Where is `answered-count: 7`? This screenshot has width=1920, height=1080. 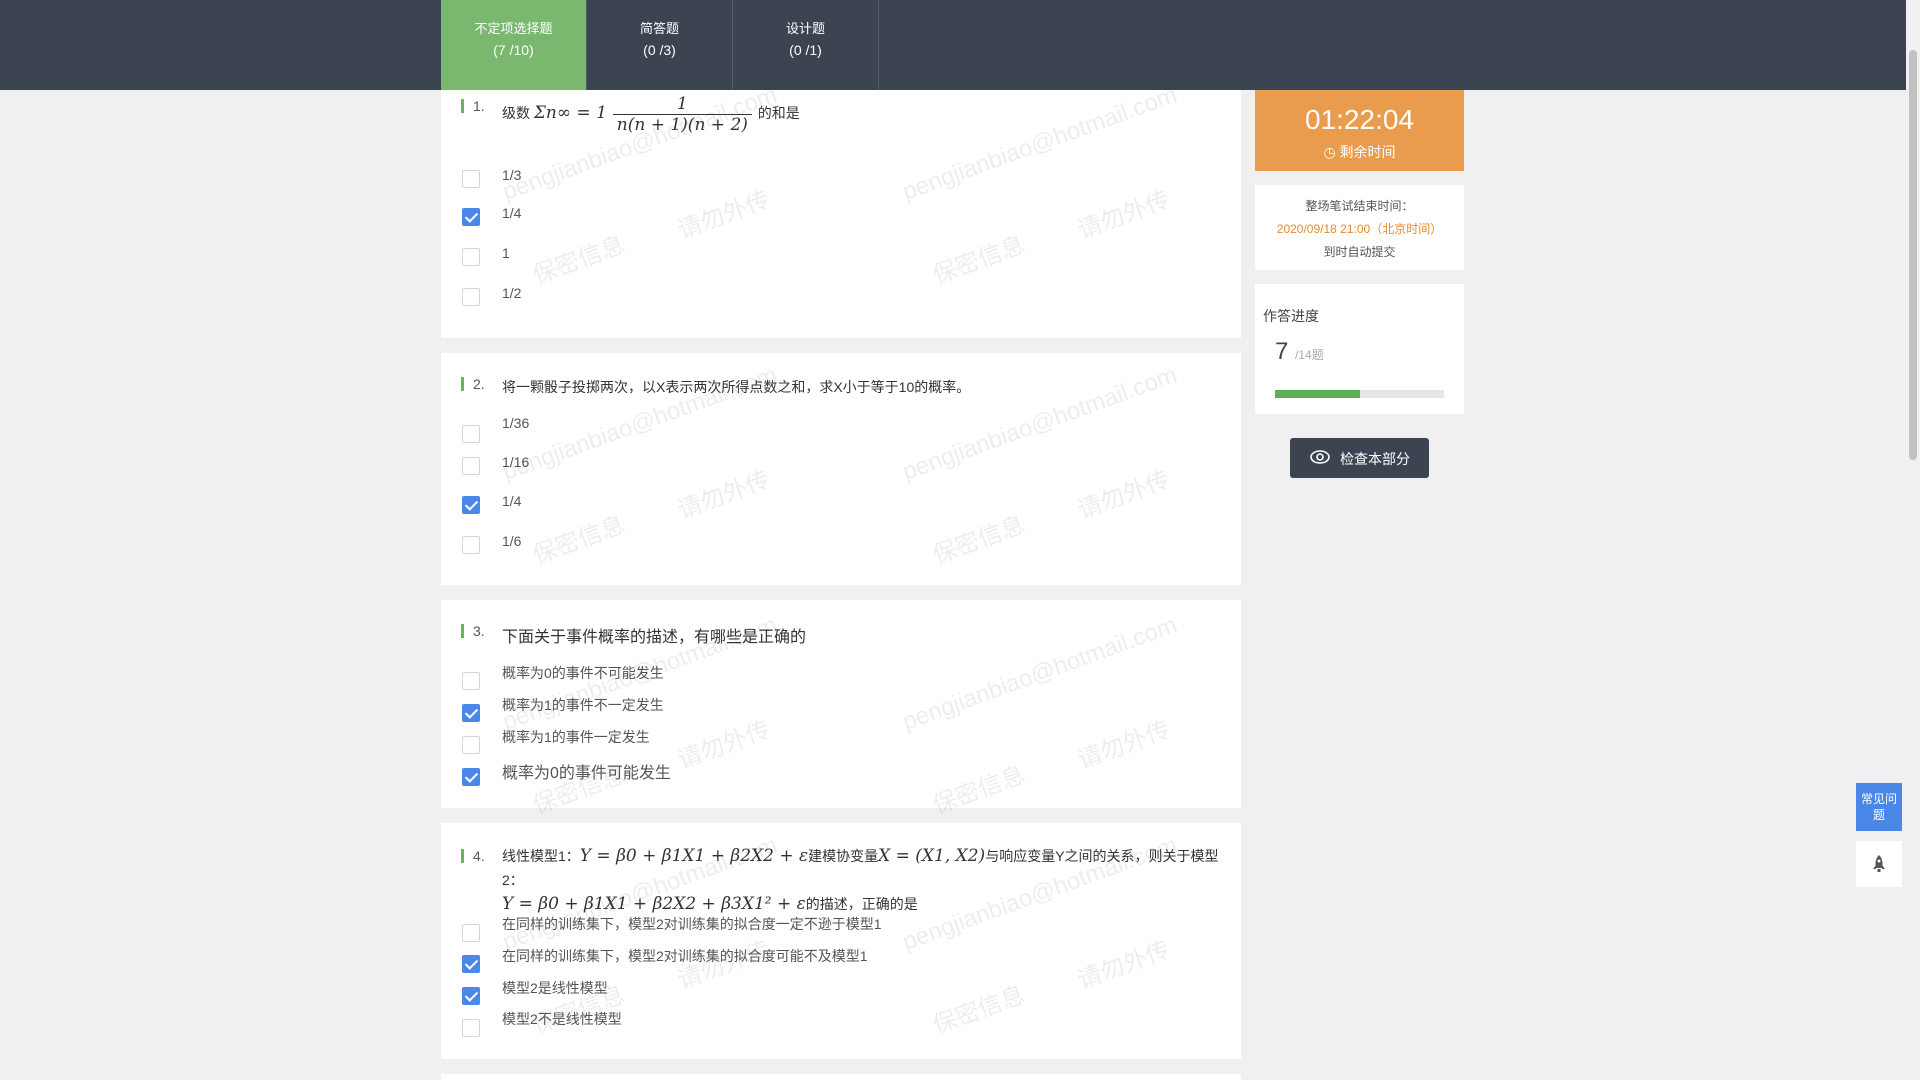
answered-count: 7 is located at coordinates (1282, 351).